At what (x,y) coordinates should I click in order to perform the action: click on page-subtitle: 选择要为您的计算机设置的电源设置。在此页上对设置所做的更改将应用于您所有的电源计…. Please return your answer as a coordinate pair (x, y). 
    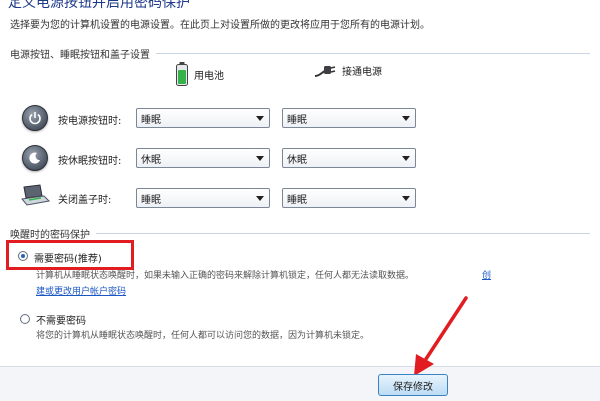
    Looking at the image, I should click on (220, 25).